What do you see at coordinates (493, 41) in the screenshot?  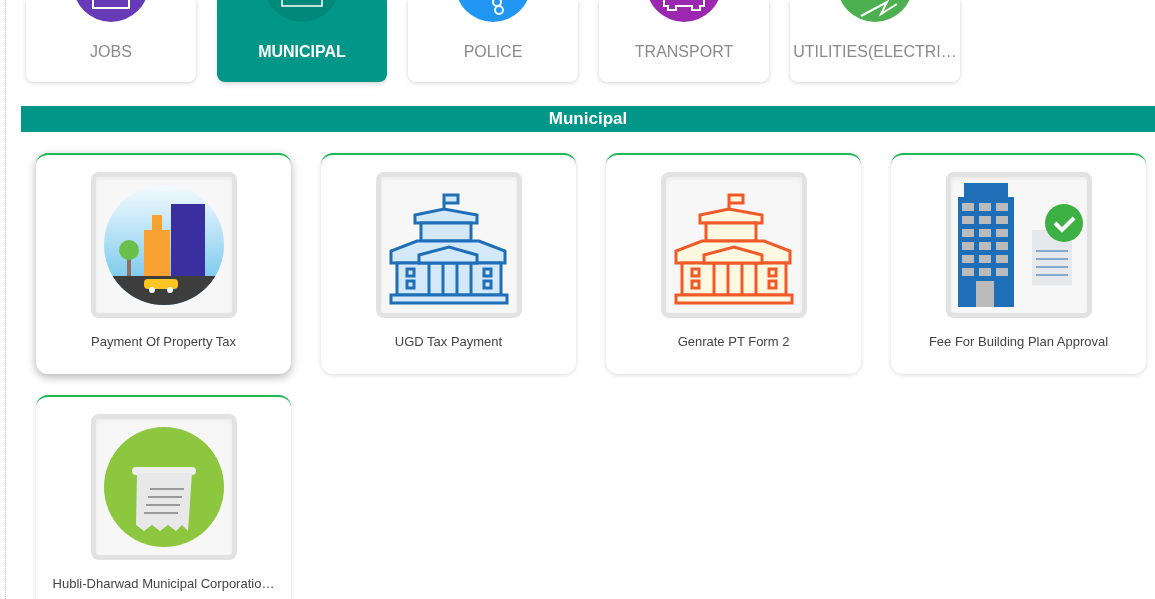 I see `category-tab: POLICE` at bounding box center [493, 41].